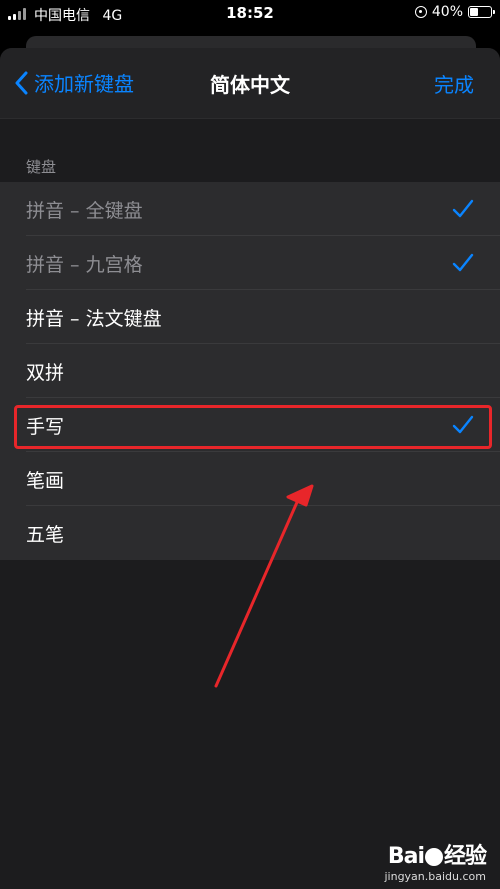  Describe the element at coordinates (250, 209) in the screenshot. I see `keyboard-row-pinyin-full: 拼音 – 全键盘` at that location.